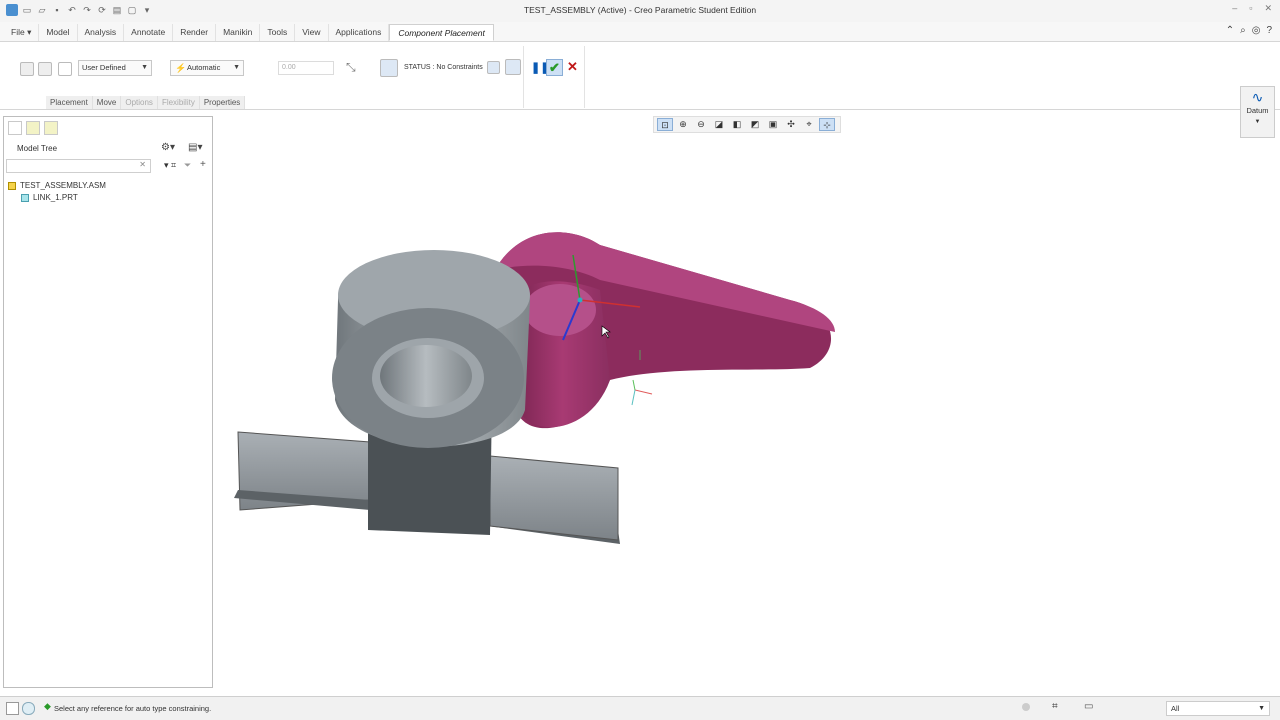  What do you see at coordinates (168, 147) in the screenshot?
I see `settings-icon: ⚙▾` at bounding box center [168, 147].